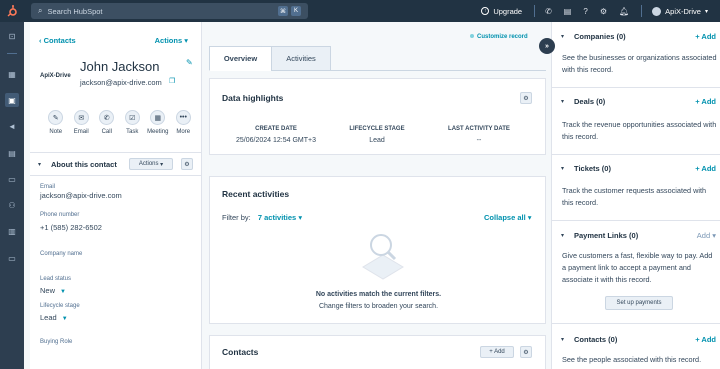 The height and width of the screenshot is (369, 720). What do you see at coordinates (240, 352) in the screenshot?
I see `contacts-card-title: Contacts` at bounding box center [240, 352].